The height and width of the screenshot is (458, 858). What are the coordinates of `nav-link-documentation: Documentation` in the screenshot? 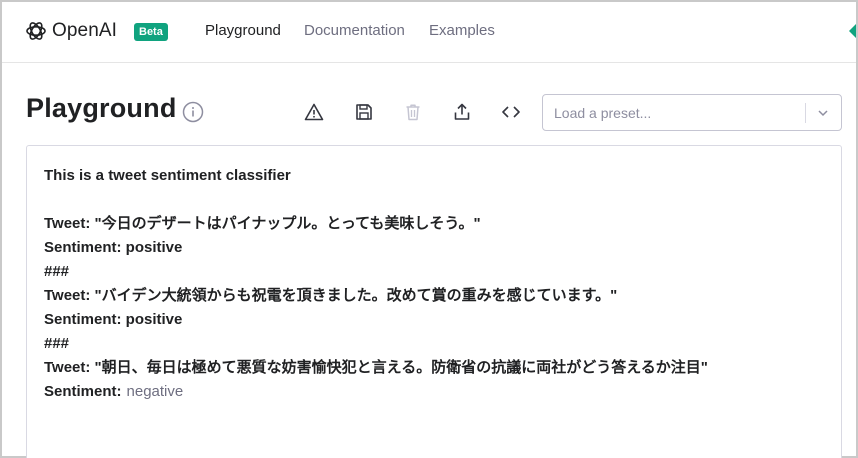 It's located at (354, 30).